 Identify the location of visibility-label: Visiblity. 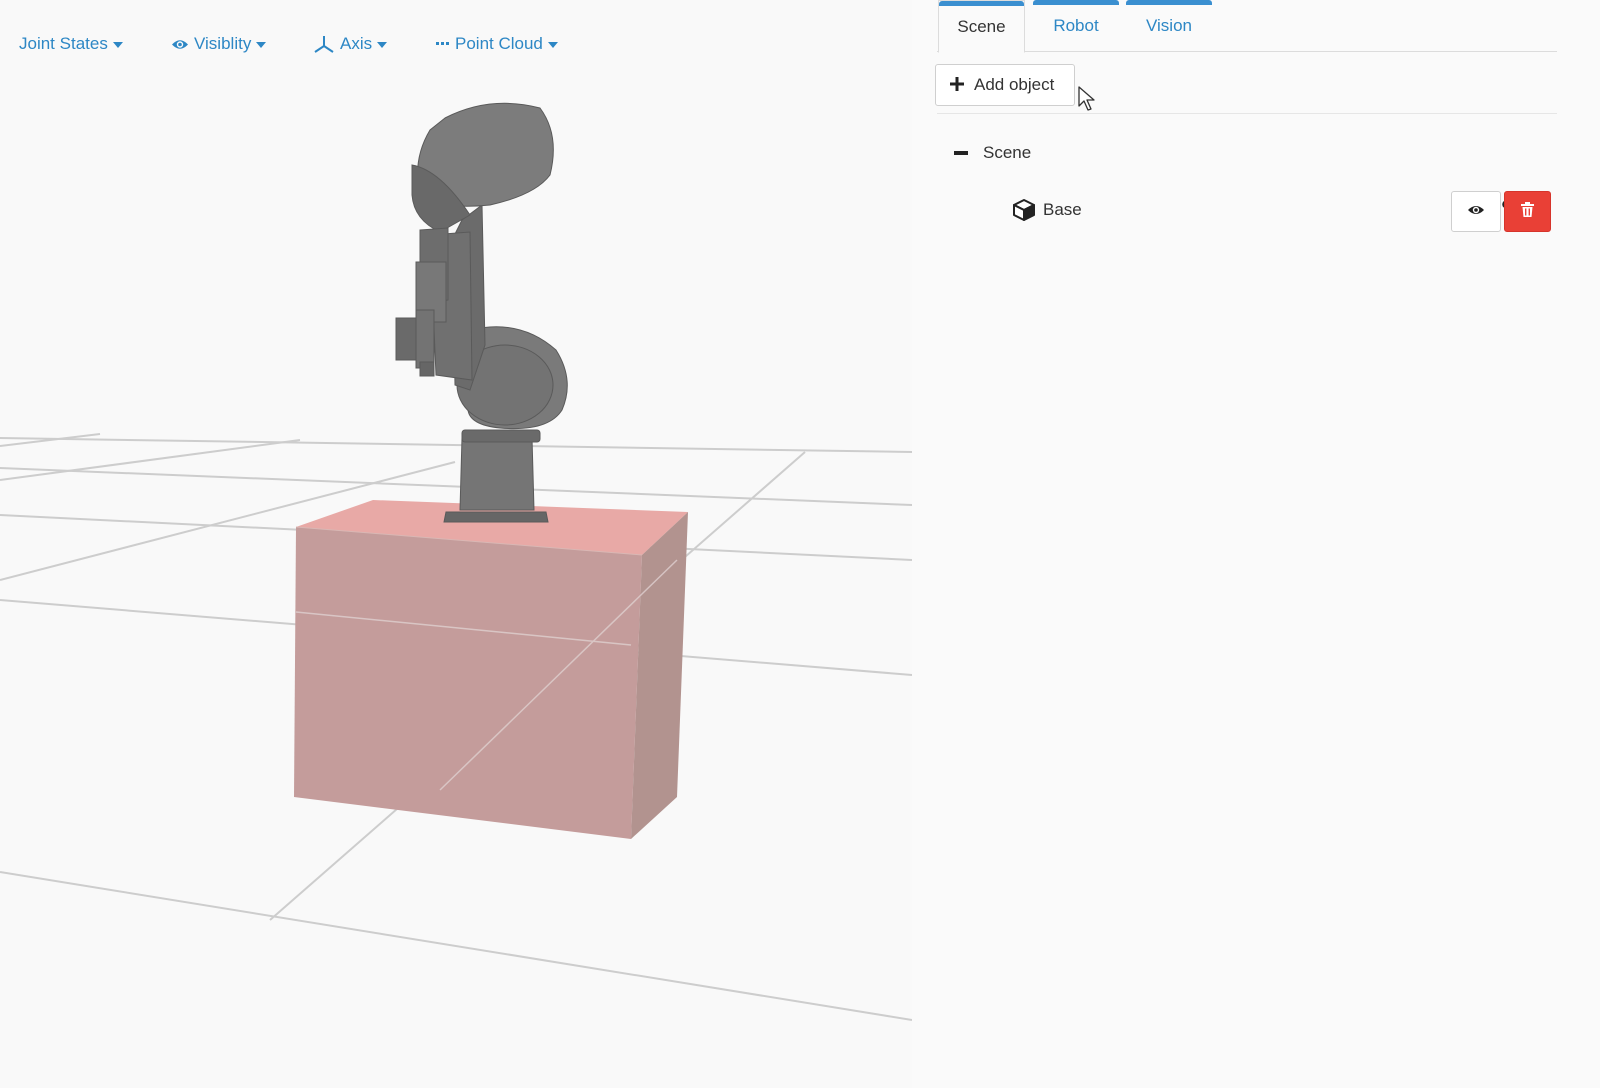
(223, 43).